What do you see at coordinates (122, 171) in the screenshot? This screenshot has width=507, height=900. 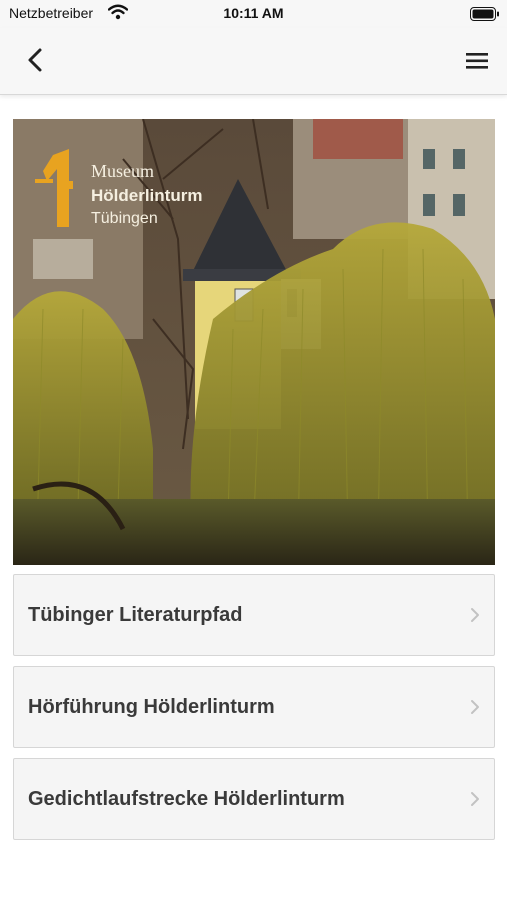 I see `logo-line-1: Museum` at bounding box center [122, 171].